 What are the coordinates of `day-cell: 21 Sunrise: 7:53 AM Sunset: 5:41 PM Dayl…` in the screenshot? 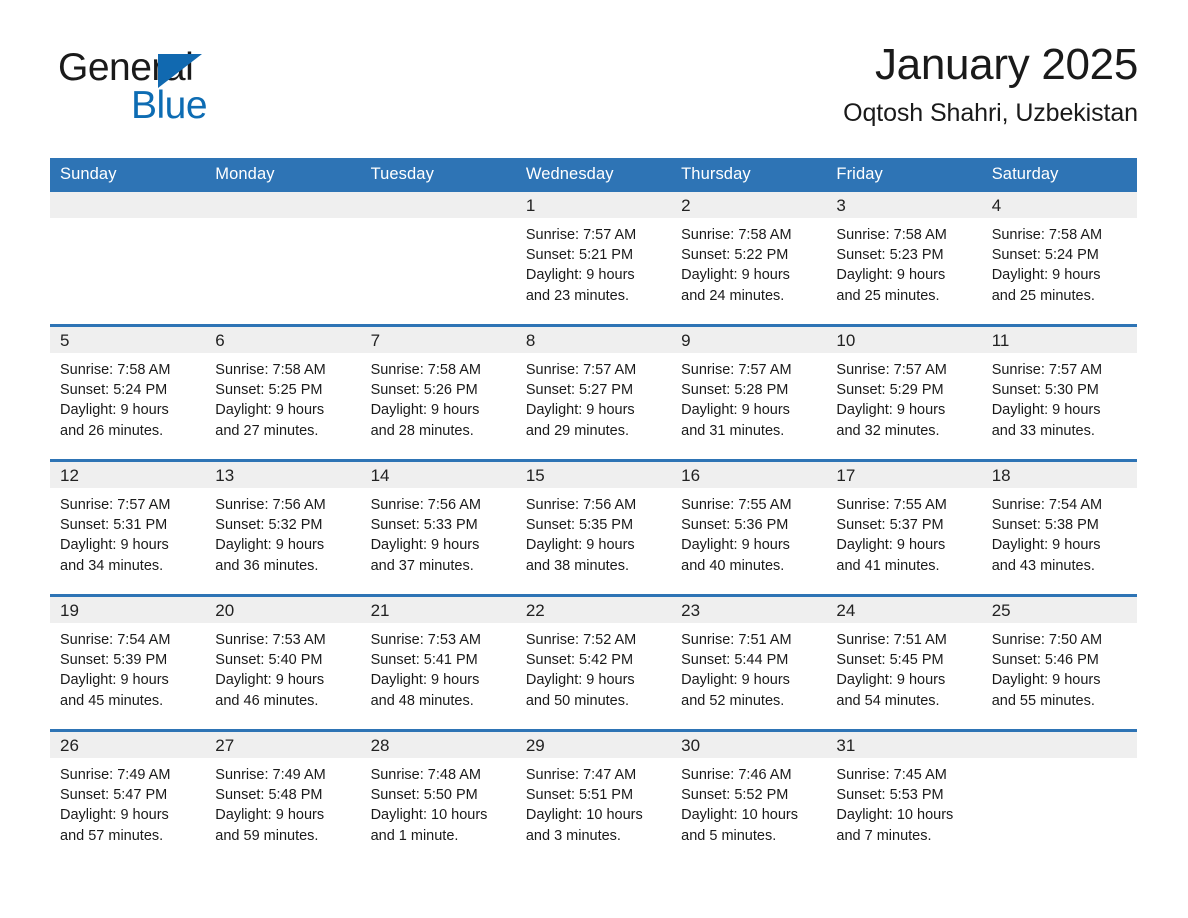 It's located at (438, 662).